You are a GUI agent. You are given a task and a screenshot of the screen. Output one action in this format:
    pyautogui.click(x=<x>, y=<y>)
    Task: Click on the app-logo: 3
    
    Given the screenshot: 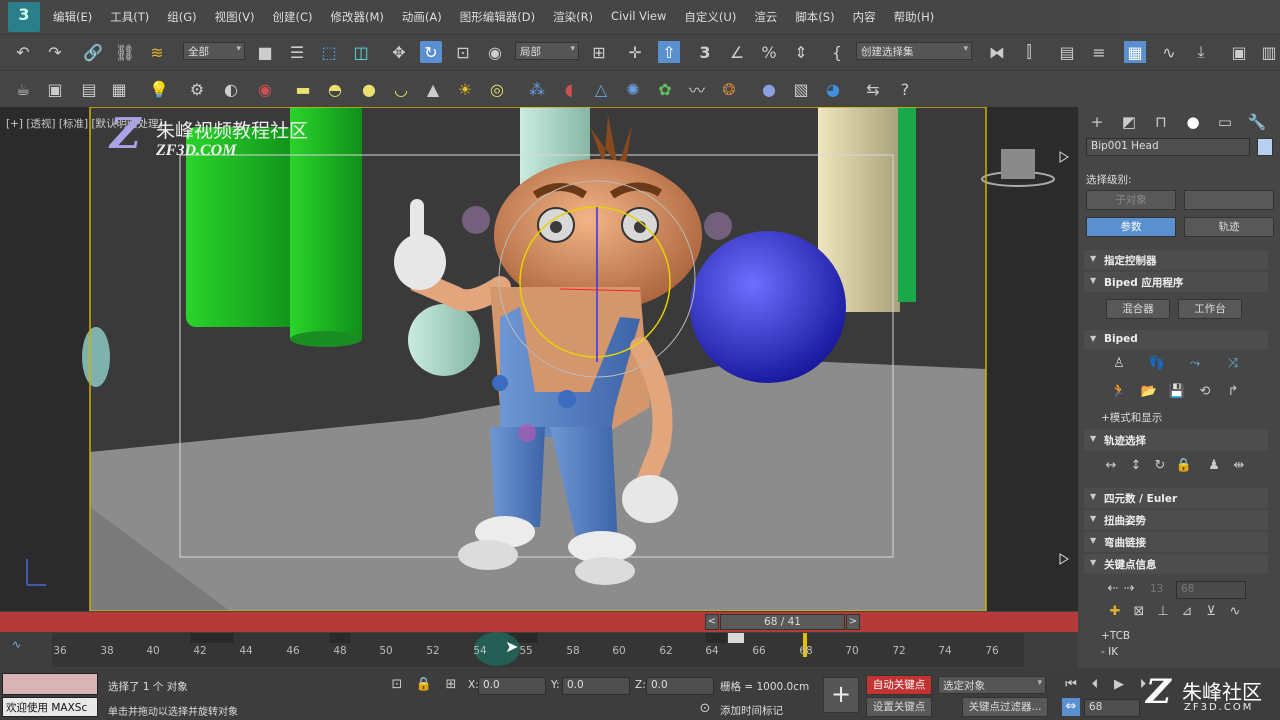 What is the action you would take?
    pyautogui.click(x=24, y=17)
    